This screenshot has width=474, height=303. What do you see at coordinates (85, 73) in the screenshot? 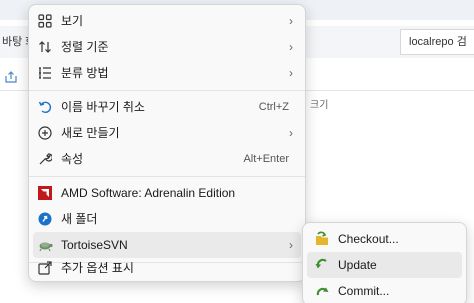
I see `menu-item-label: 분류 방법` at bounding box center [85, 73].